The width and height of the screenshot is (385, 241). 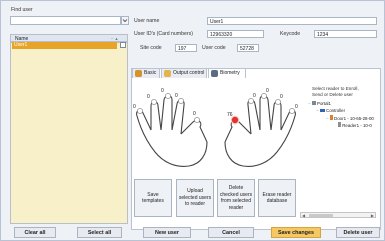 I want to click on tree-item-door: − Door1 - 10-65-28-00, so click(x=350, y=118).